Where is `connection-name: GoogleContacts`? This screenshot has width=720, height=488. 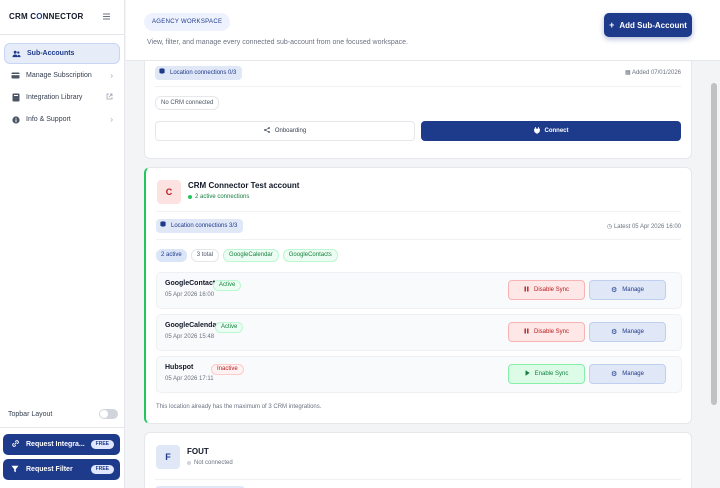
connection-name: GoogleContacts is located at coordinates (192, 283).